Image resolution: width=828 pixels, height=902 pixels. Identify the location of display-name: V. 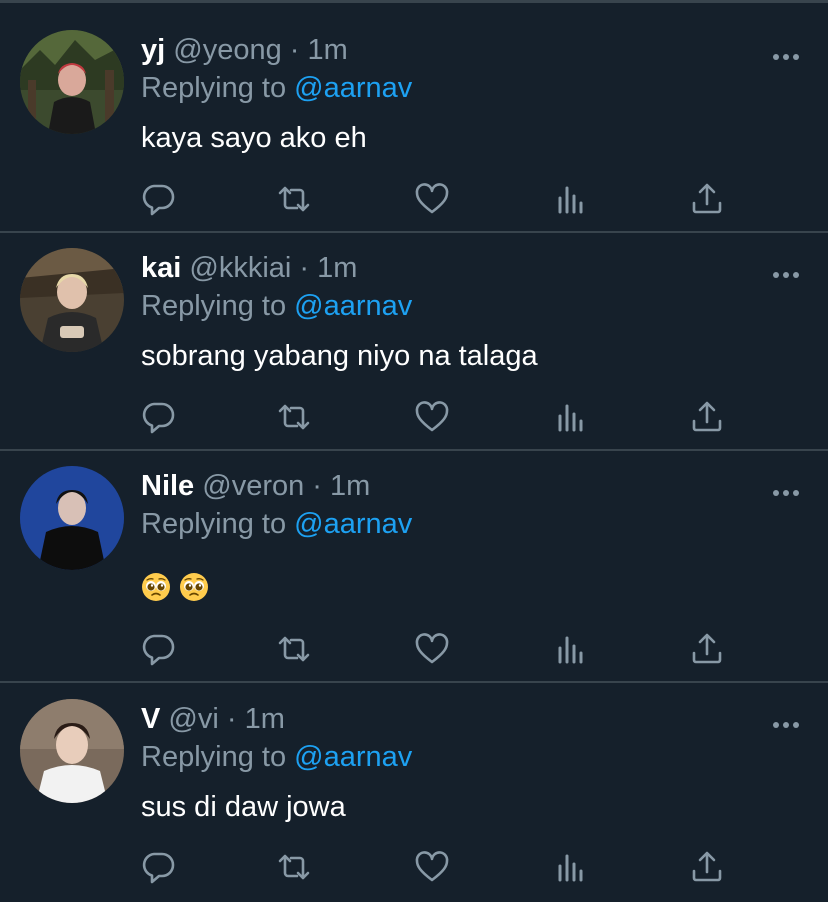
(150, 719).